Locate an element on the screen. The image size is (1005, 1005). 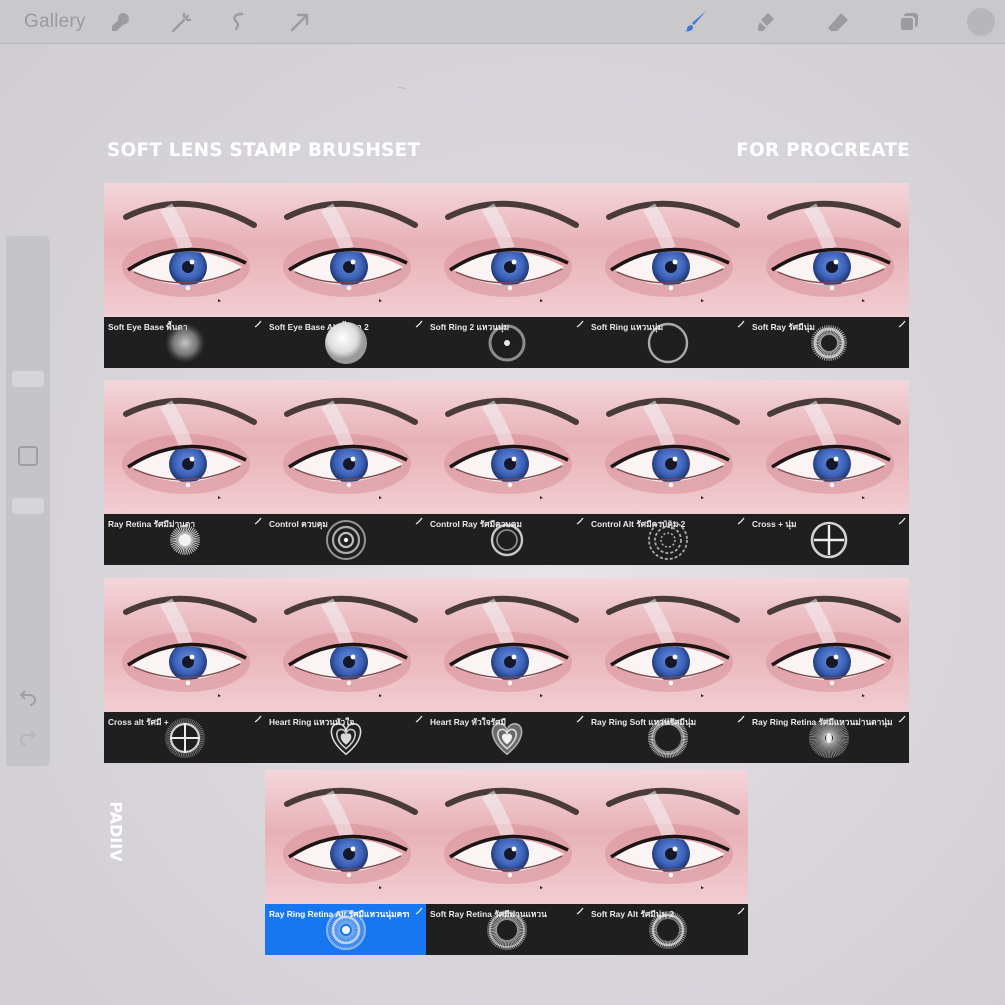
transform-arrow-icon is located at coordinates (300, 22).